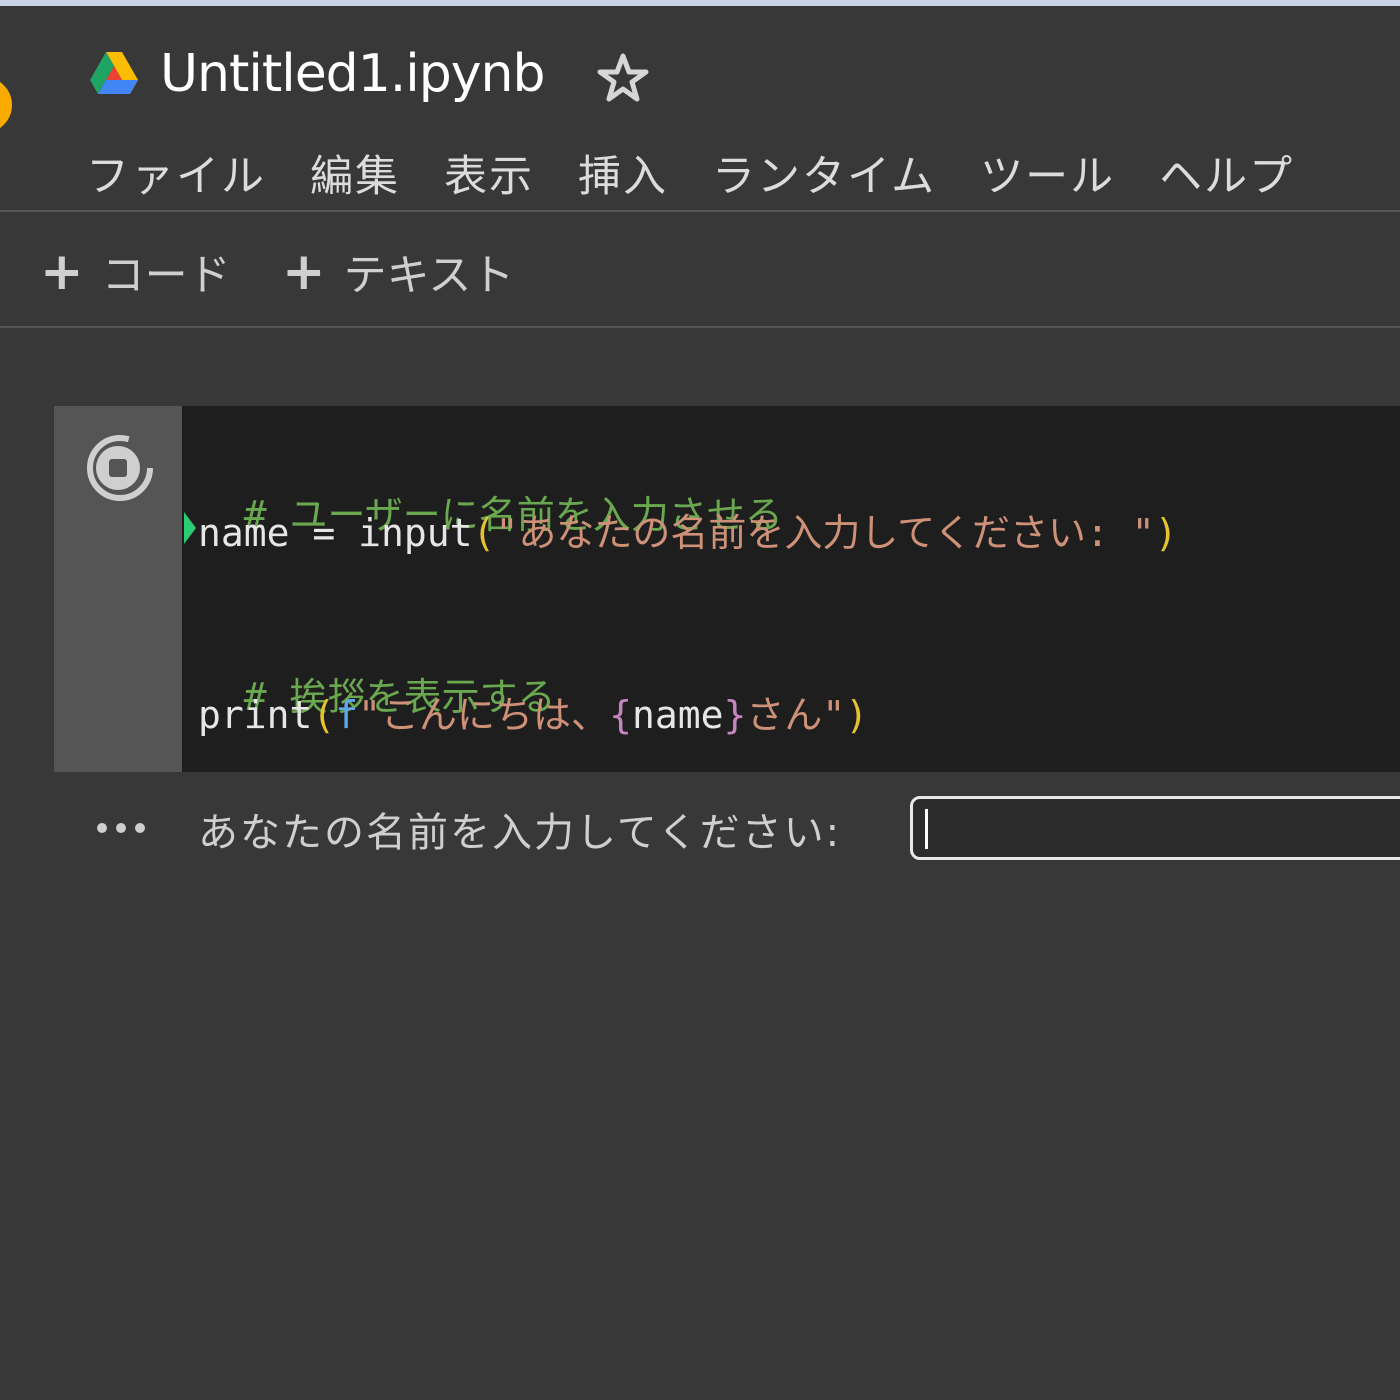 The image size is (1400, 1400). I want to click on menu-edit: 編集, so click(355, 172).